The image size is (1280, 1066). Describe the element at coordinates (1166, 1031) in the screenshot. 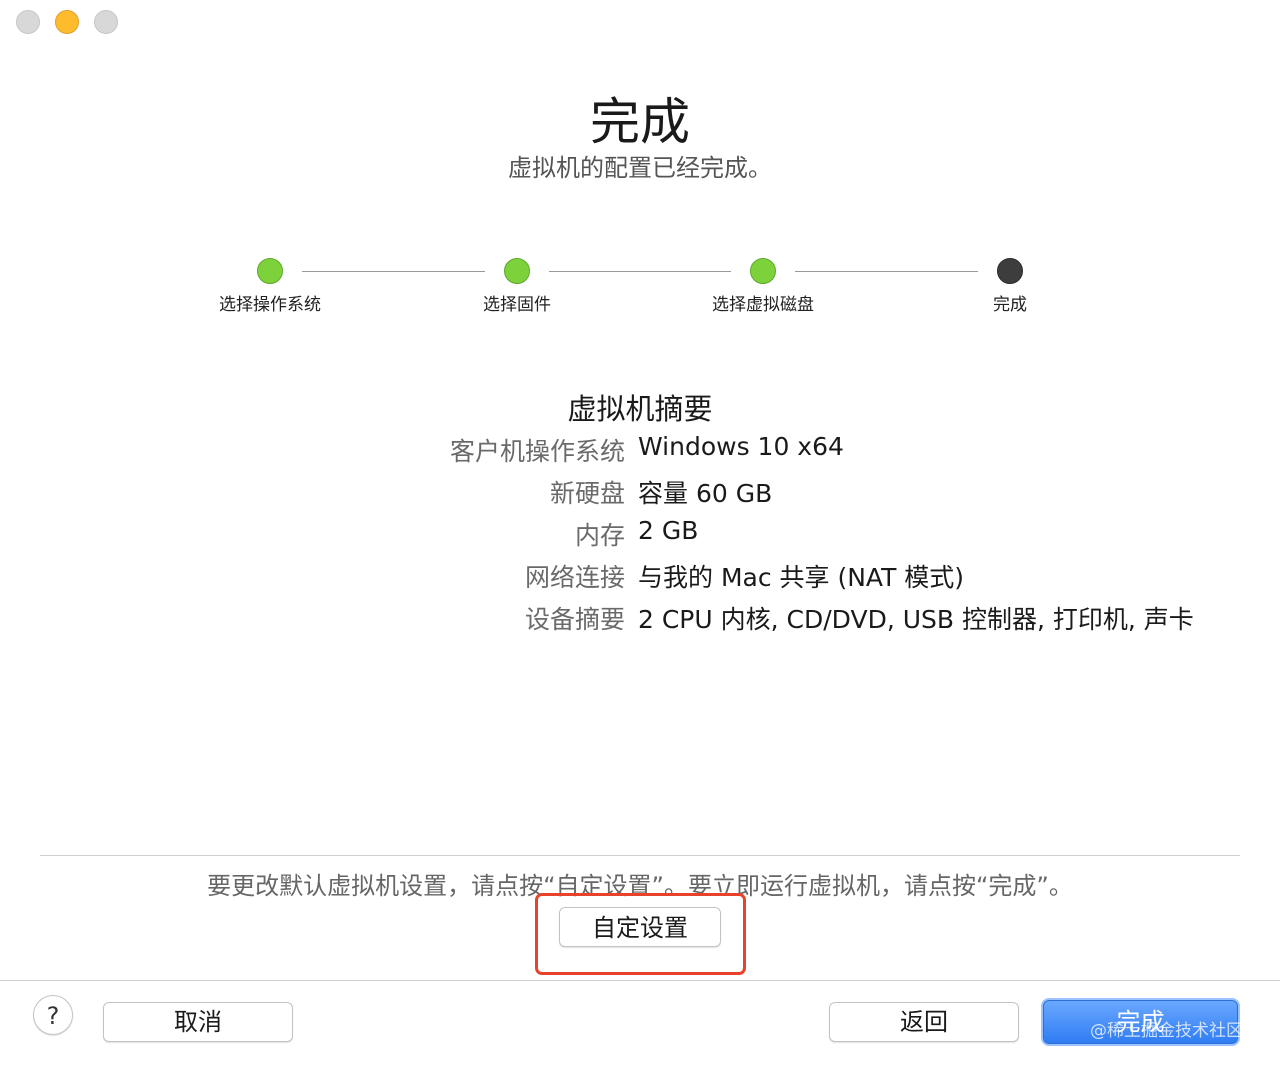

I see `watermark: @稀土掘金技术社区` at that location.